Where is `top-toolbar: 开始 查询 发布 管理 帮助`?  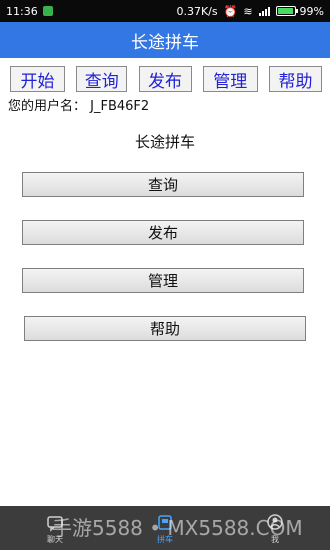
top-toolbar: 开始 查询 发布 管理 帮助 is located at coordinates (166, 79).